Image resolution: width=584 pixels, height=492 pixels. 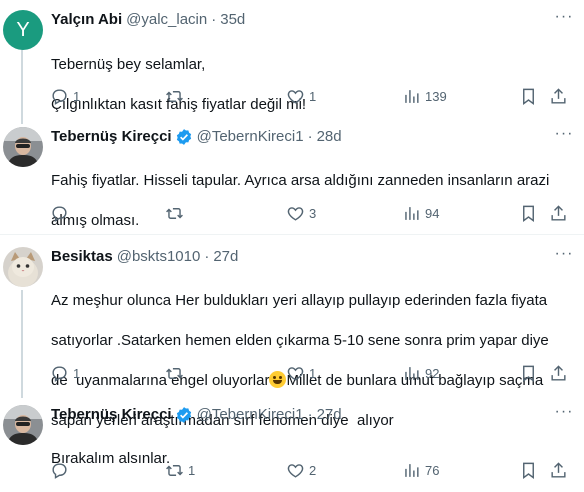 I want to click on timestamp: 35d, so click(x=232, y=20).